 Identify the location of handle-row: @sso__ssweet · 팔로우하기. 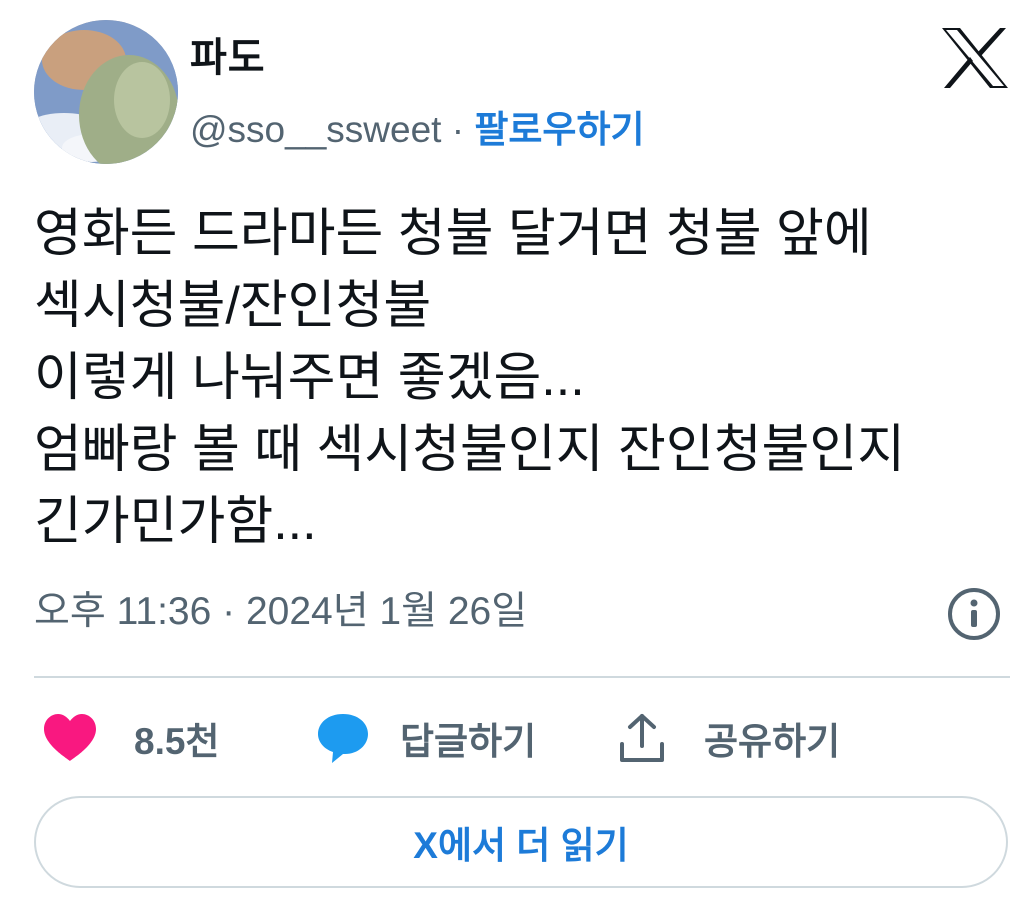
(417, 130).